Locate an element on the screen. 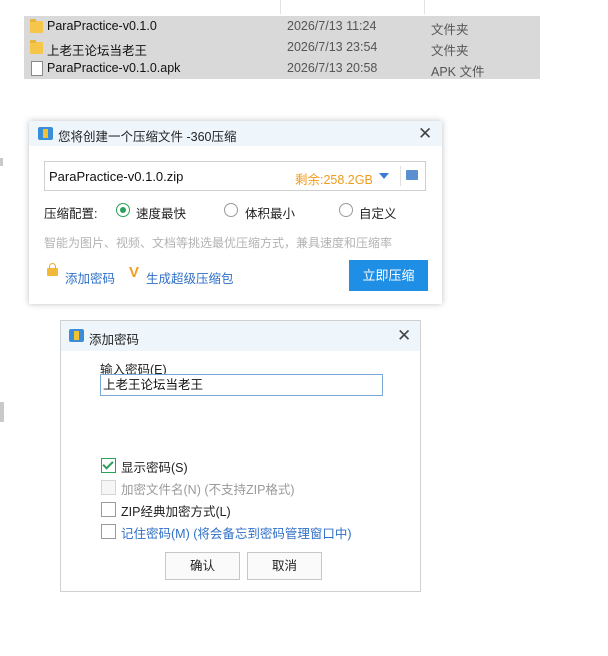 This screenshot has height=656, width=608. radio-fastest is located at coordinates (123, 210).